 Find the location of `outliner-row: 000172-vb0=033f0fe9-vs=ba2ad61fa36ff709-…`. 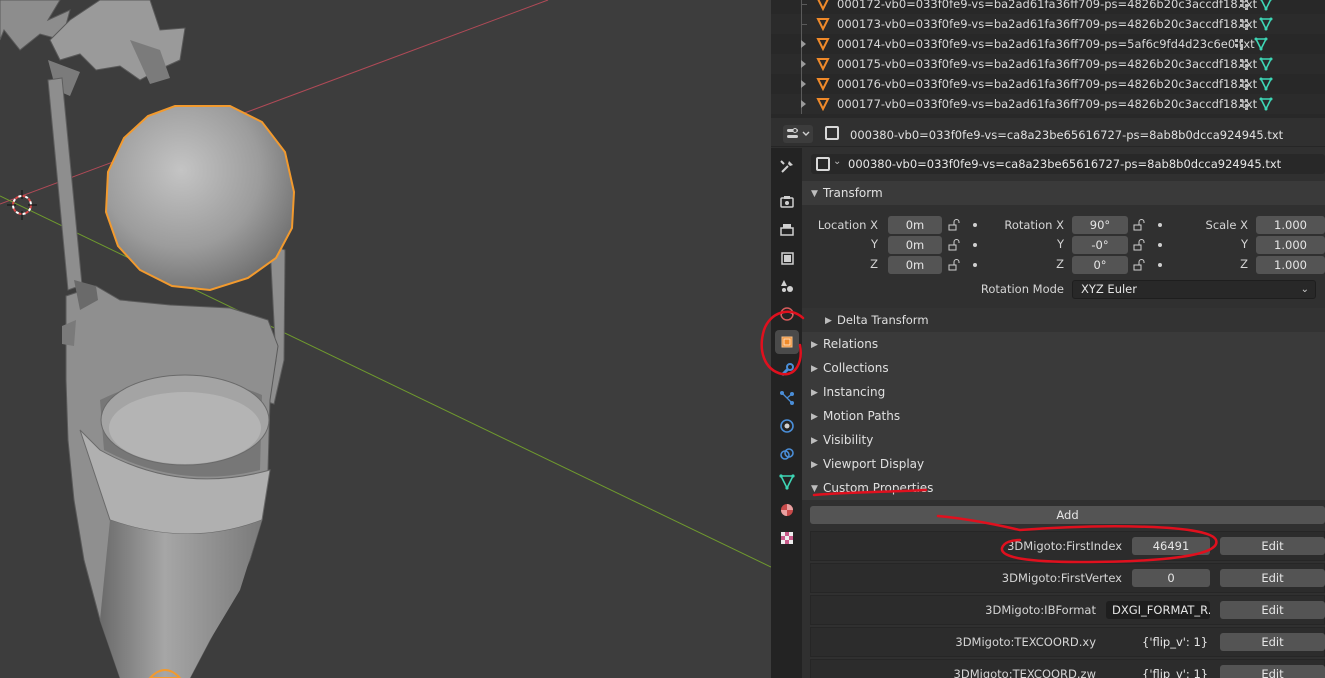

outliner-row: 000172-vb0=033f0fe9-vs=ba2ad61fa36ff709-… is located at coordinates (1048, 7).